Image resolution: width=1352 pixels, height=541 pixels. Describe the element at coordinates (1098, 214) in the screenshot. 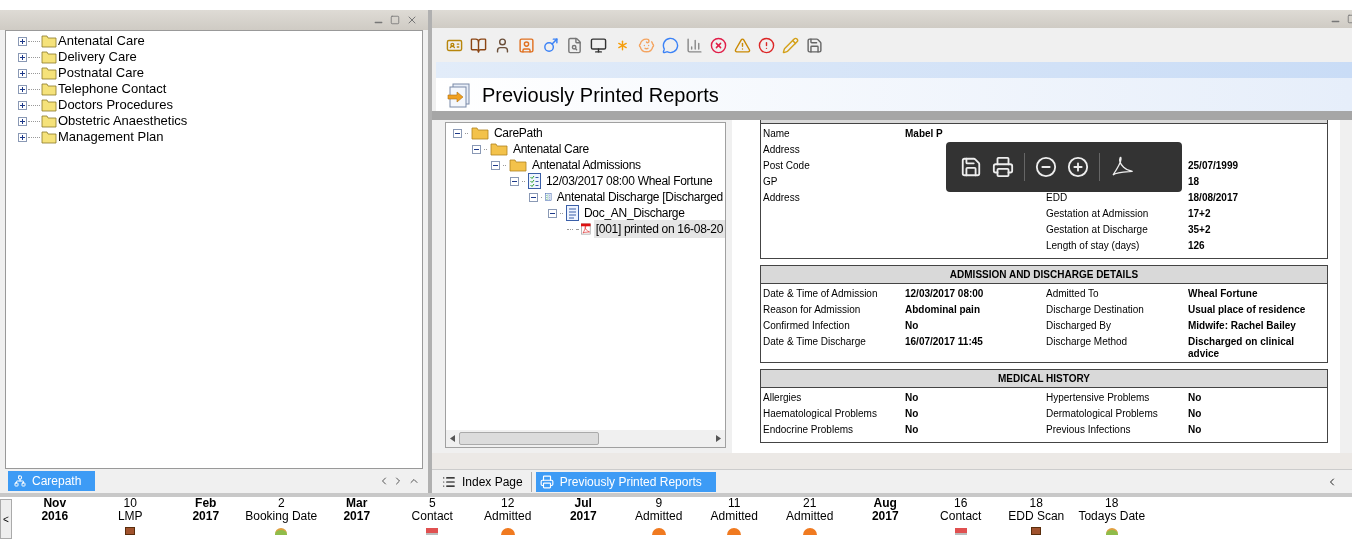

I see `field-label: Gestation at Admission` at that location.